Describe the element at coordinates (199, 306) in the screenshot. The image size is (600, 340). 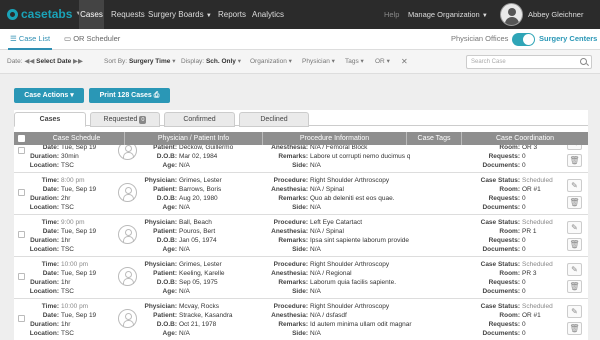
I see `field-value: Mcvay, Rocks` at that location.